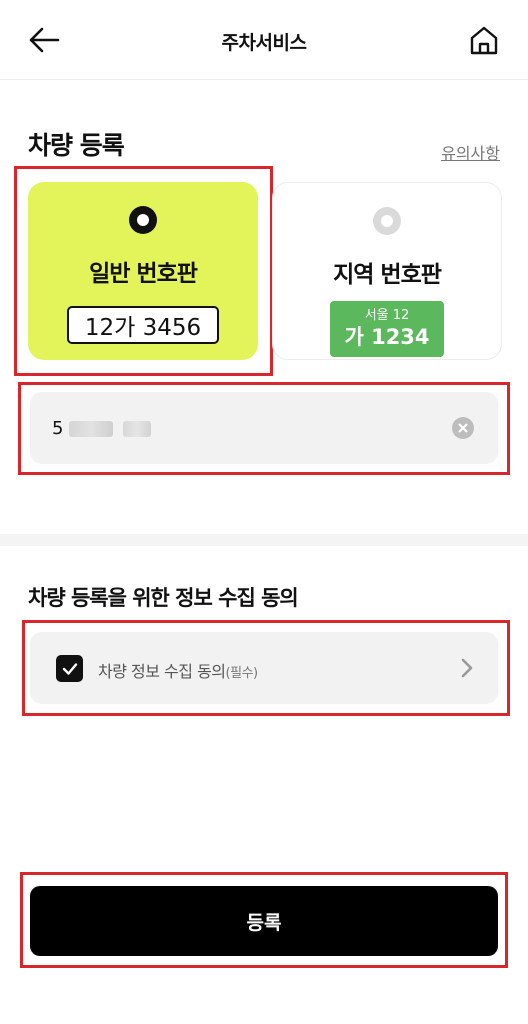 This screenshot has height=1024, width=528. What do you see at coordinates (264, 428) in the screenshot?
I see `plate-number-input: 5` at bounding box center [264, 428].